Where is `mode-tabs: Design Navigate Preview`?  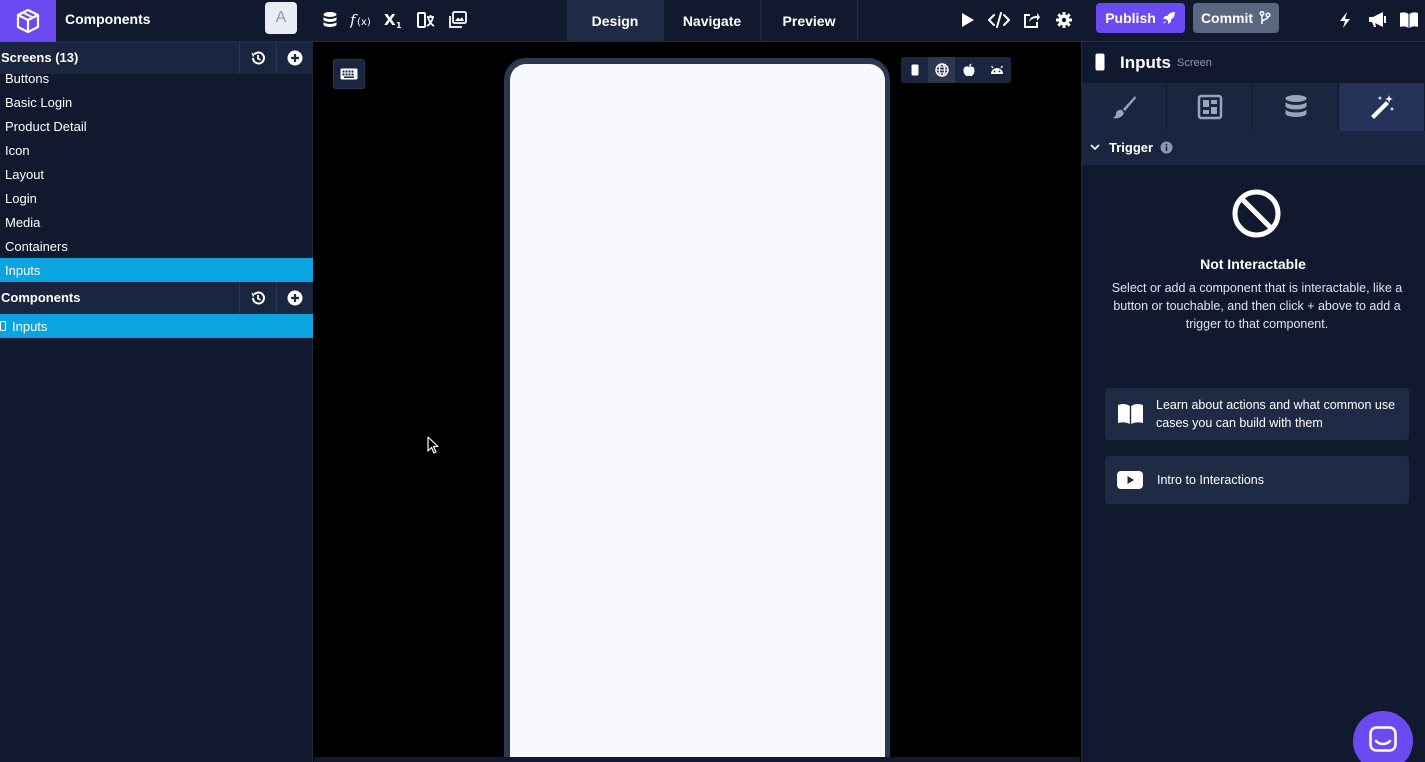 mode-tabs: Design Navigate Preview is located at coordinates (712, 21).